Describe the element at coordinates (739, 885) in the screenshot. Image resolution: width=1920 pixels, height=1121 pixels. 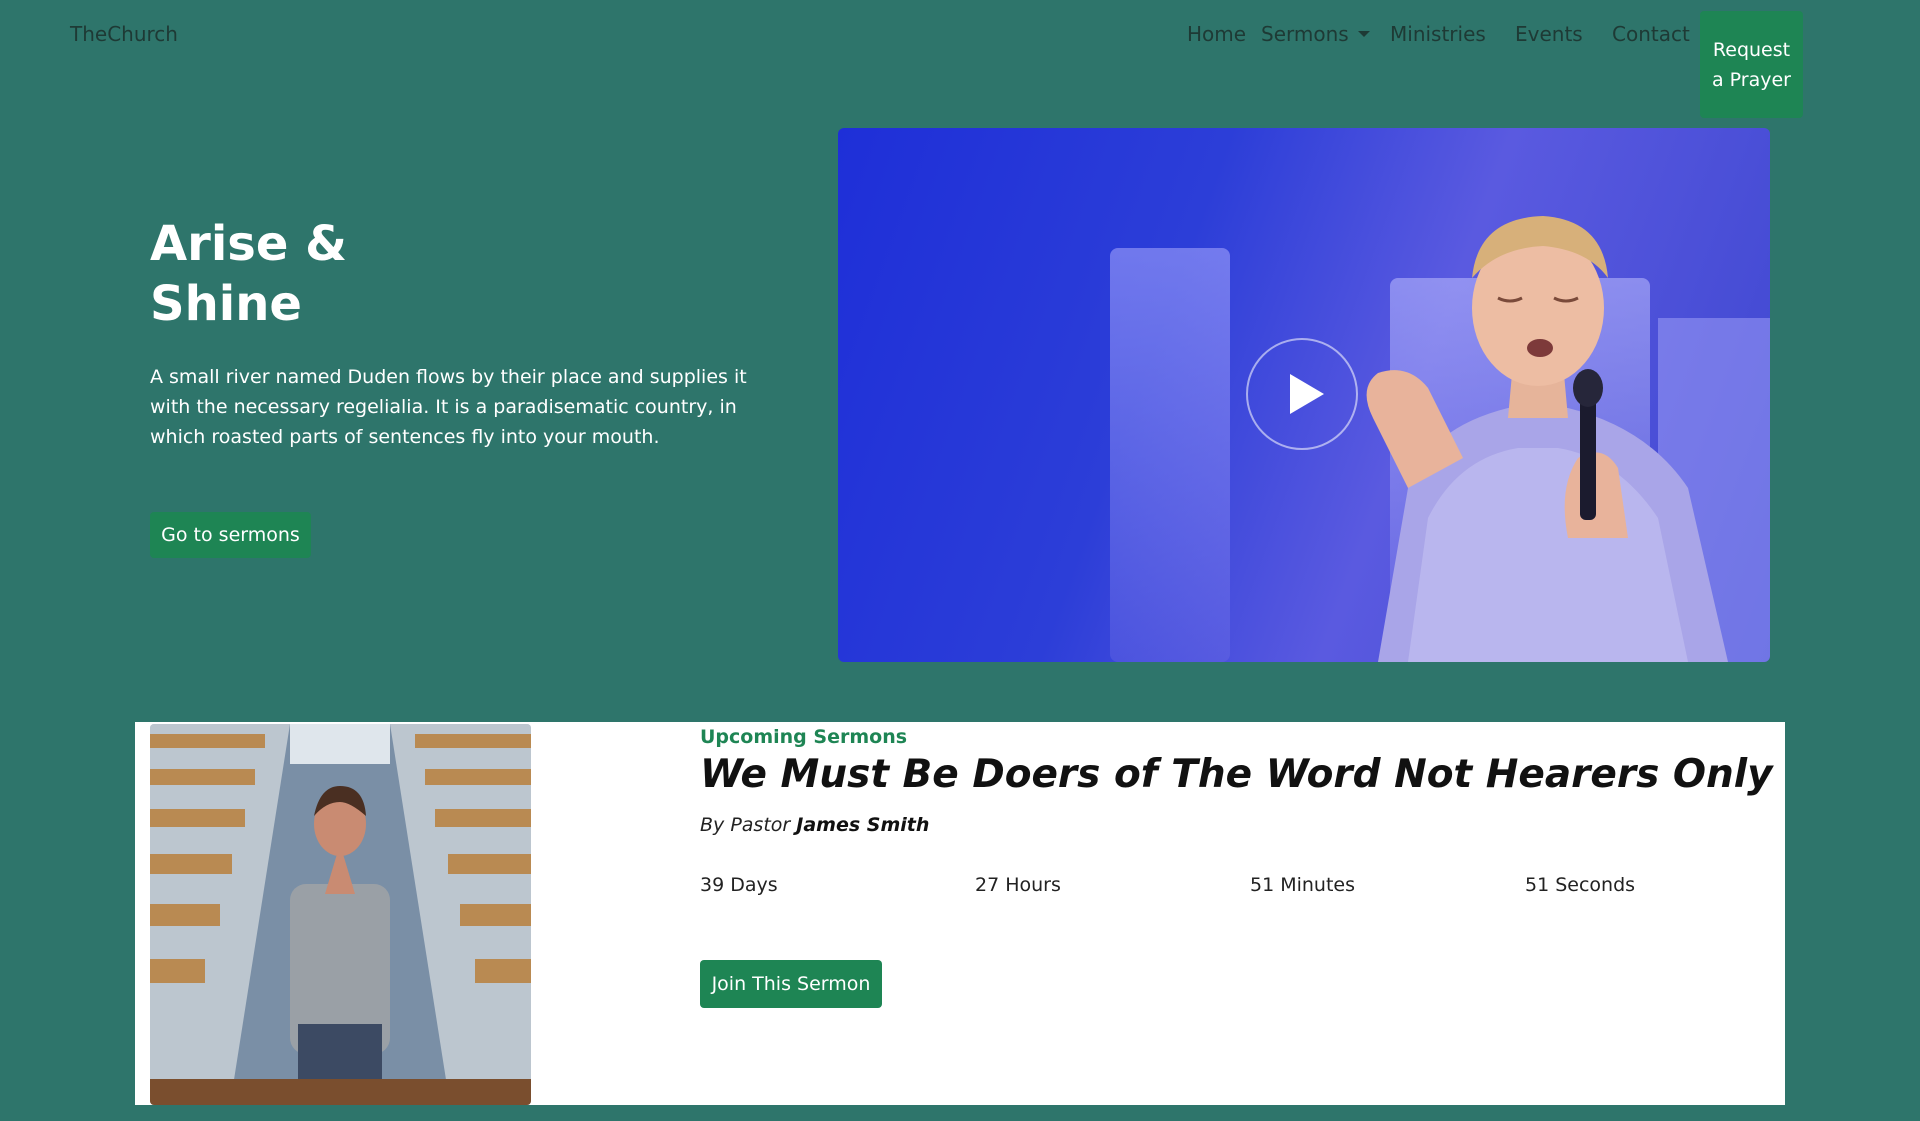
I see `countdown-days: 39 Days` at that location.